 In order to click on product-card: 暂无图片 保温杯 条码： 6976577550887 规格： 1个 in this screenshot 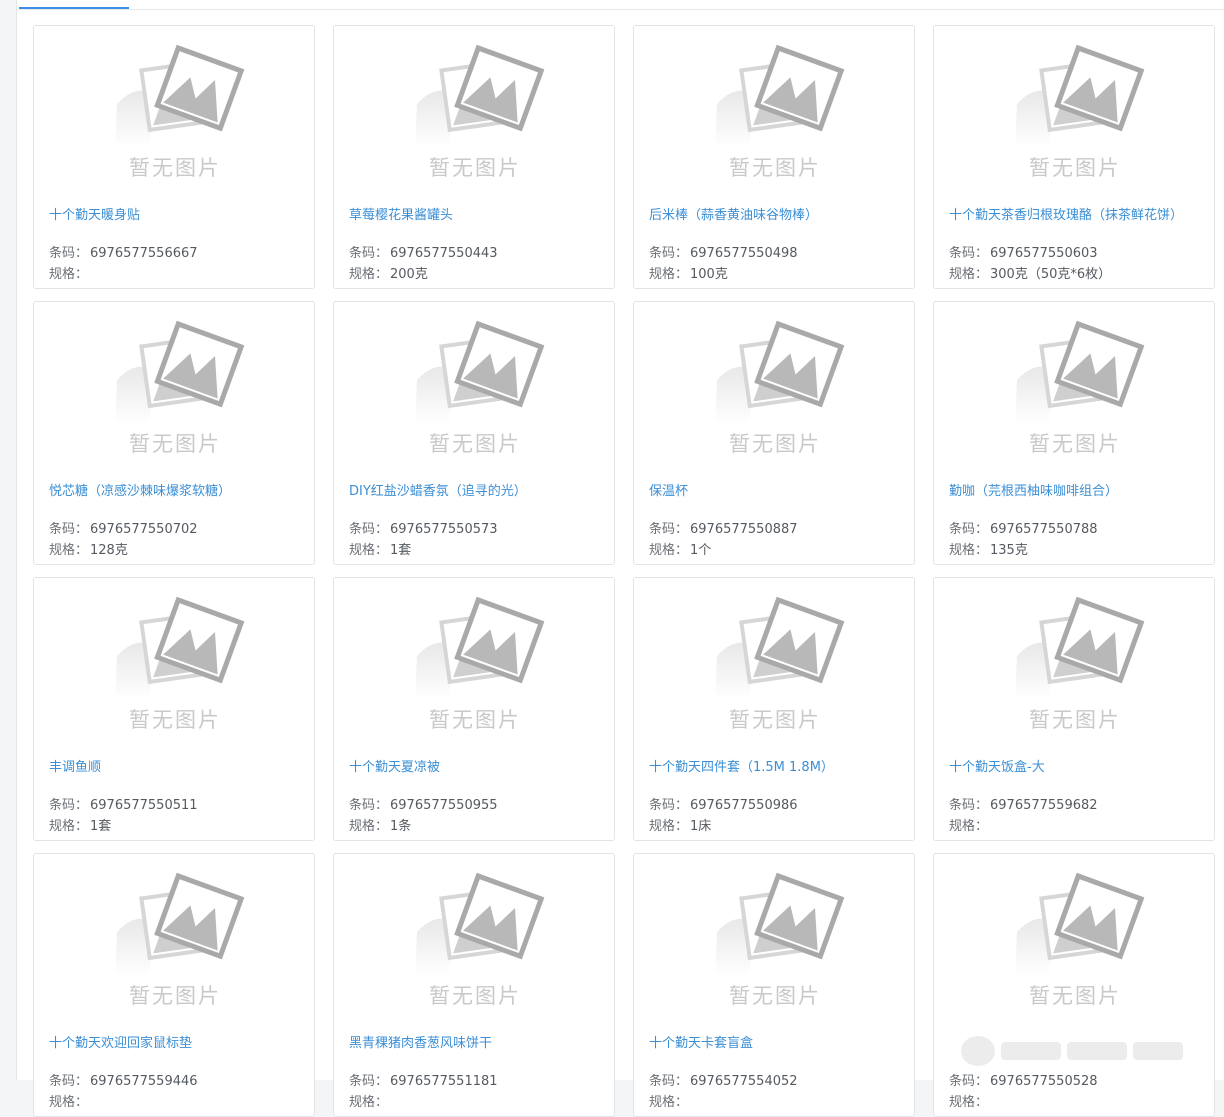, I will do `click(774, 433)`.